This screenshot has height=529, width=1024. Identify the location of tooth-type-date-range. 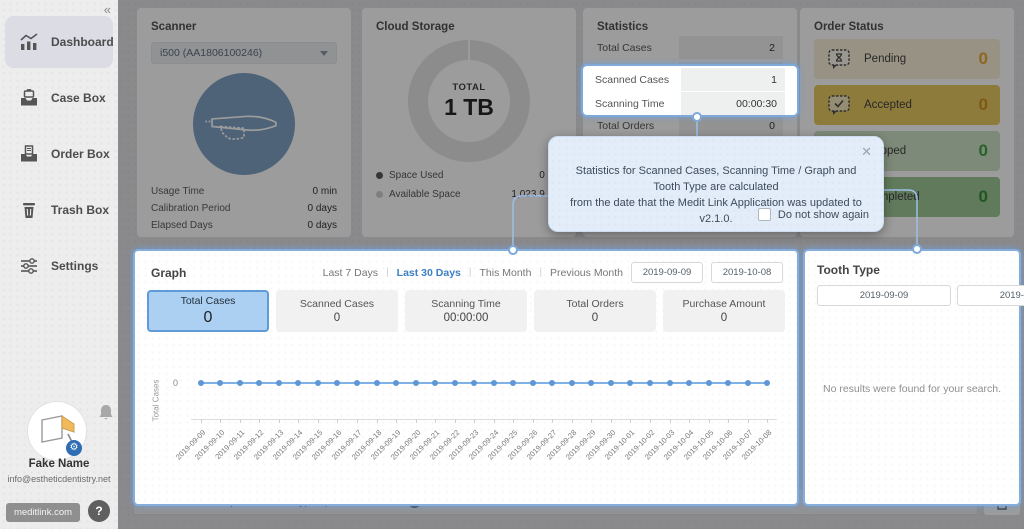
(920, 295).